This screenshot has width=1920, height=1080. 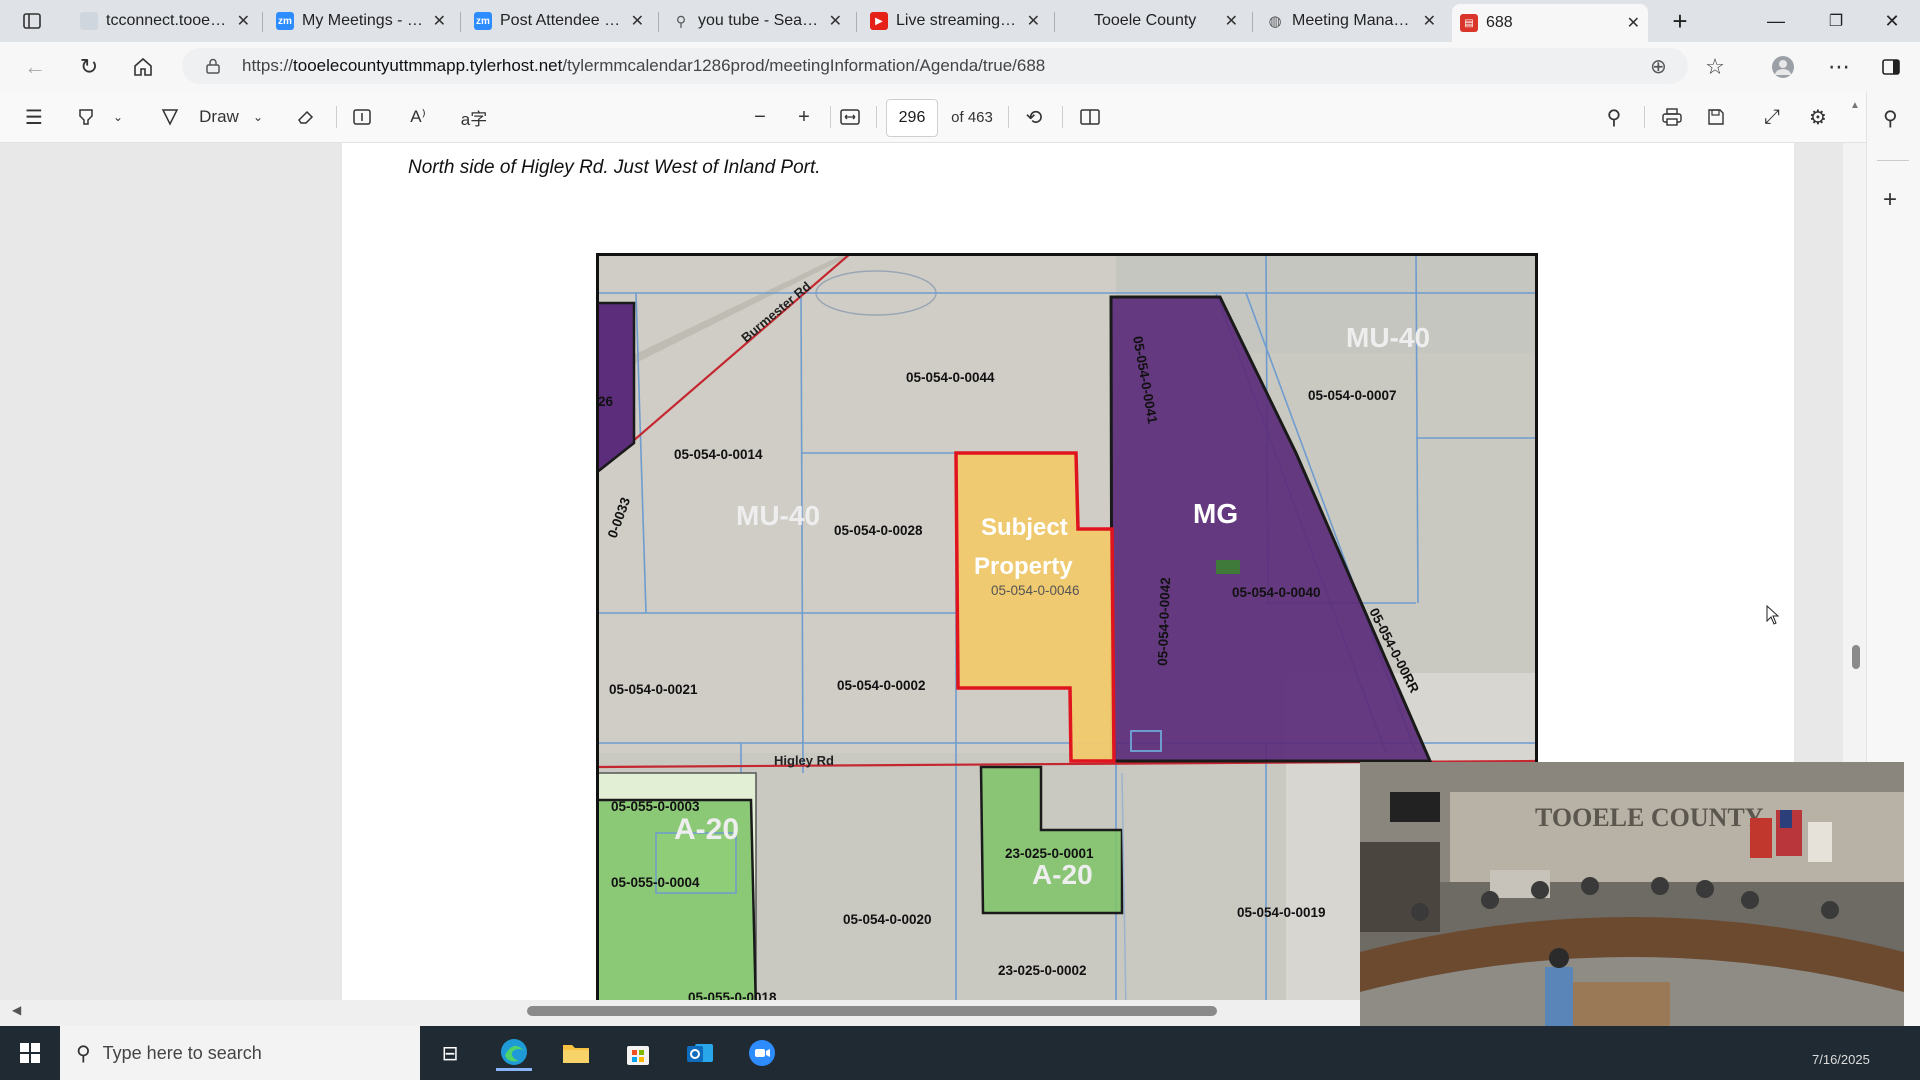 I want to click on favorite-button: ☆, so click(x=1715, y=67).